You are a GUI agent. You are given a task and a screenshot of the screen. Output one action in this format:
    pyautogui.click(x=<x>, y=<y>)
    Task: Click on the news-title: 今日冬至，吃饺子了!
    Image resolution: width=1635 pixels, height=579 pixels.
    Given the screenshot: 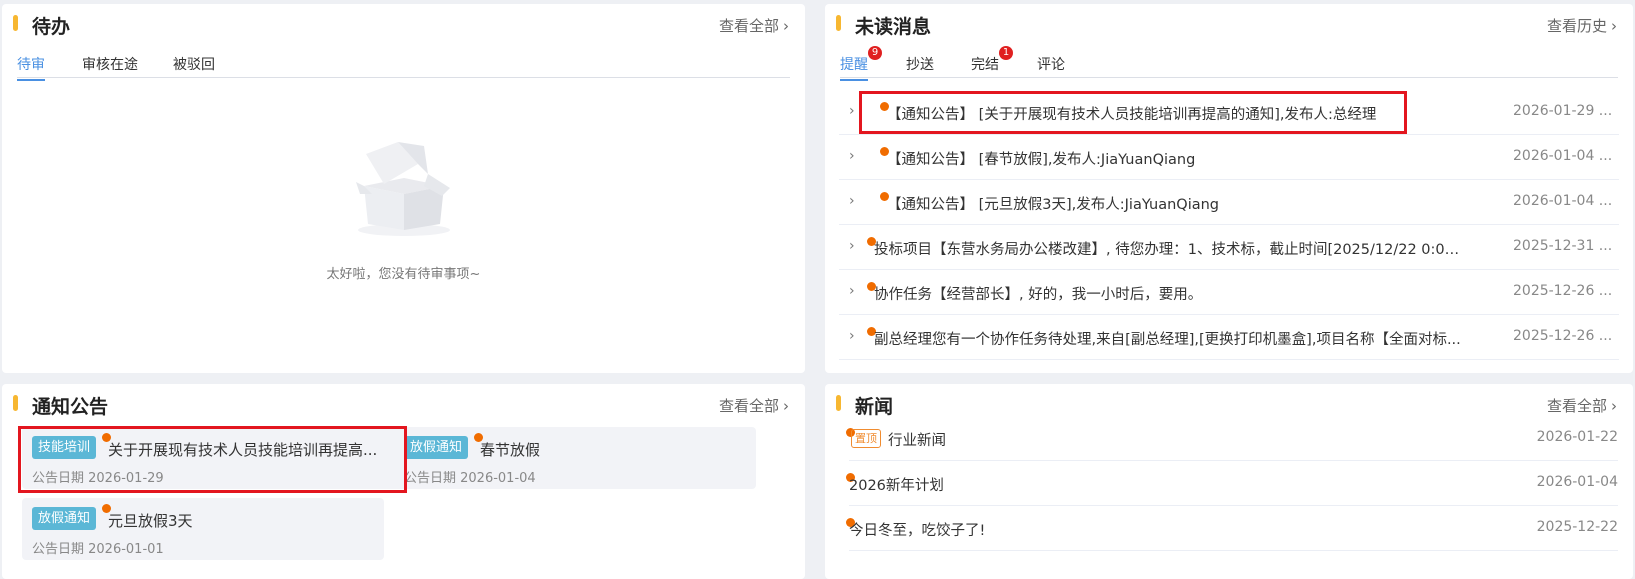 What is the action you would take?
    pyautogui.click(x=917, y=531)
    